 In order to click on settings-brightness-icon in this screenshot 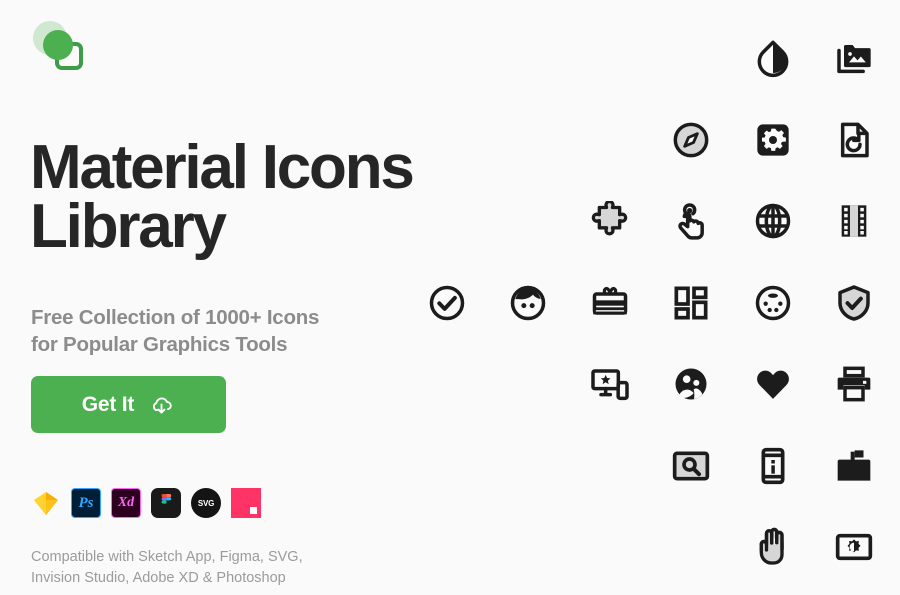, I will do `click(855, 547)`.